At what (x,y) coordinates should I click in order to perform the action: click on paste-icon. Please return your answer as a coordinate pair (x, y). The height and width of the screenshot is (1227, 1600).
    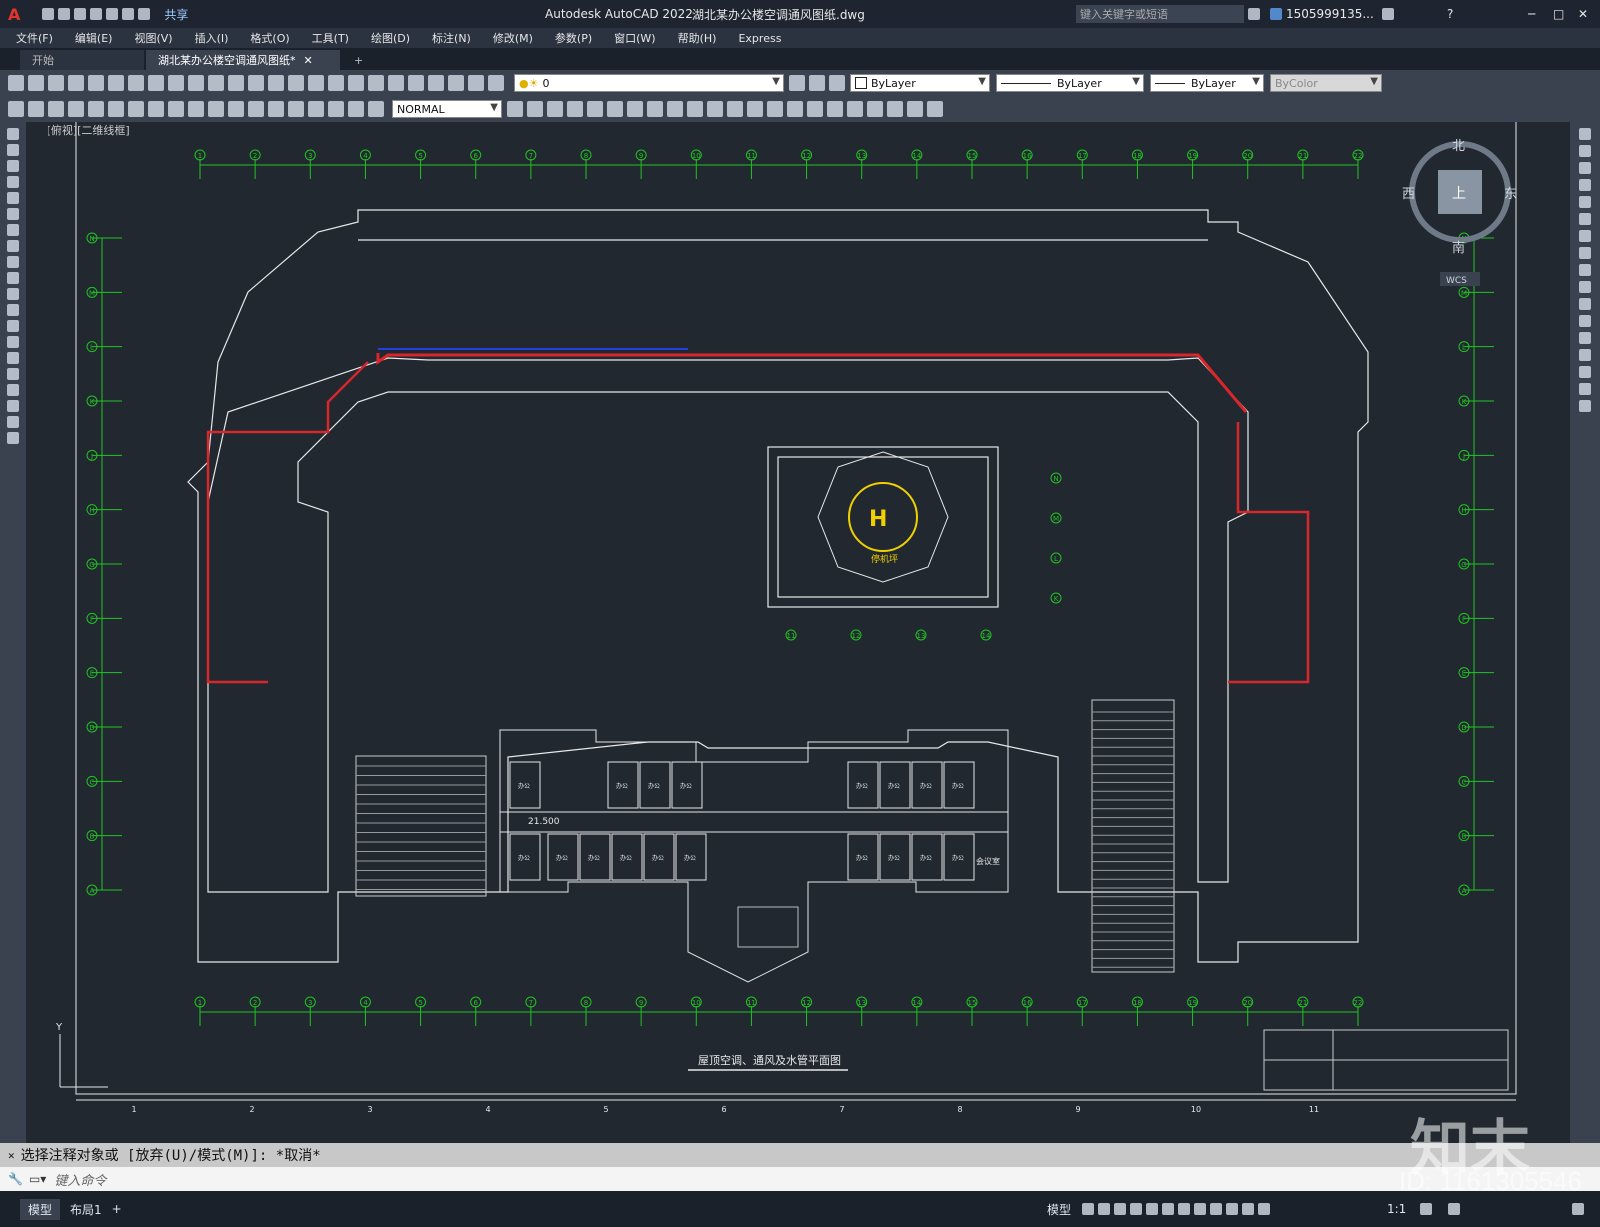
    Looking at the image, I should click on (176, 83).